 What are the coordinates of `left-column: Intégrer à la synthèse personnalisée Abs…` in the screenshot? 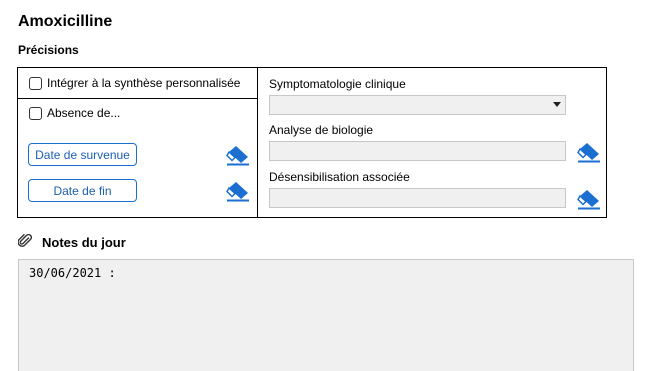 It's located at (138, 142).